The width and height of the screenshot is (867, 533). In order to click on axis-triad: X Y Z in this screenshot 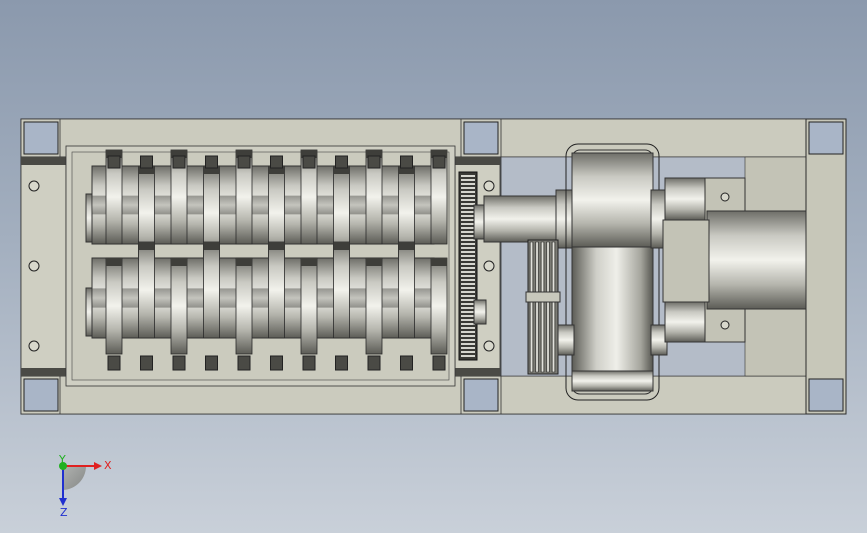, I will do `click(85, 486)`.